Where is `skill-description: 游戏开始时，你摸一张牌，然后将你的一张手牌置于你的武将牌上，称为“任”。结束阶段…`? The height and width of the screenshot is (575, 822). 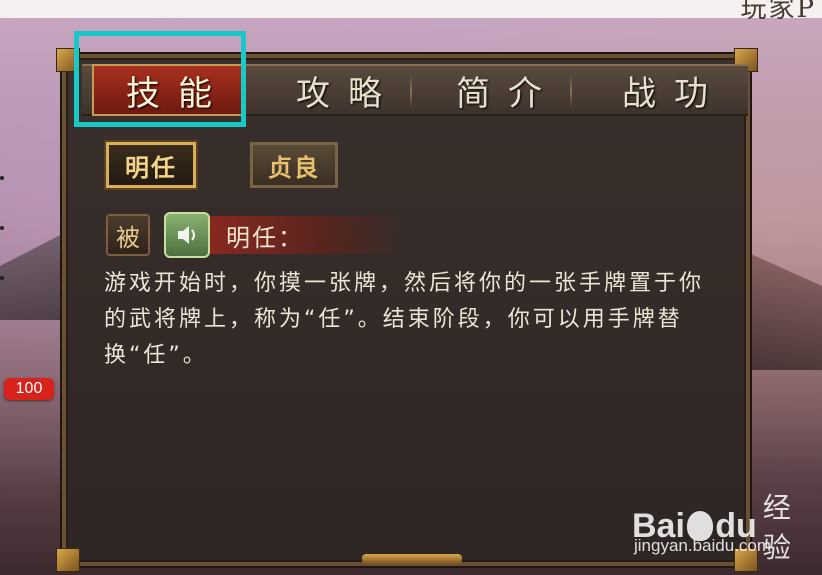 skill-description: 游戏开始时，你摸一张牌，然后将你的一张手牌置于你的武将牌上，称为“任”。结束阶段… is located at coordinates (404, 319).